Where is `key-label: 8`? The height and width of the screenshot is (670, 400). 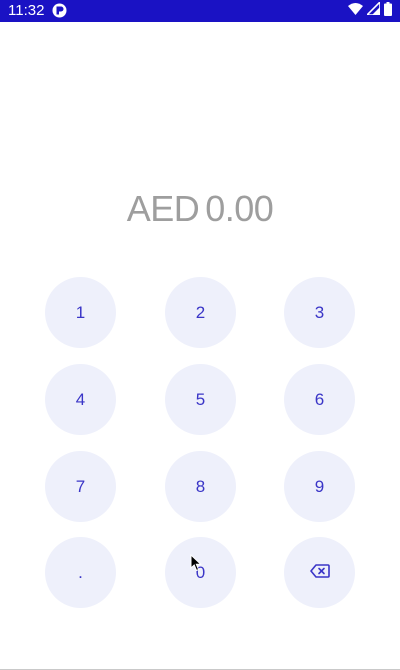
key-label: 8 is located at coordinates (200, 486).